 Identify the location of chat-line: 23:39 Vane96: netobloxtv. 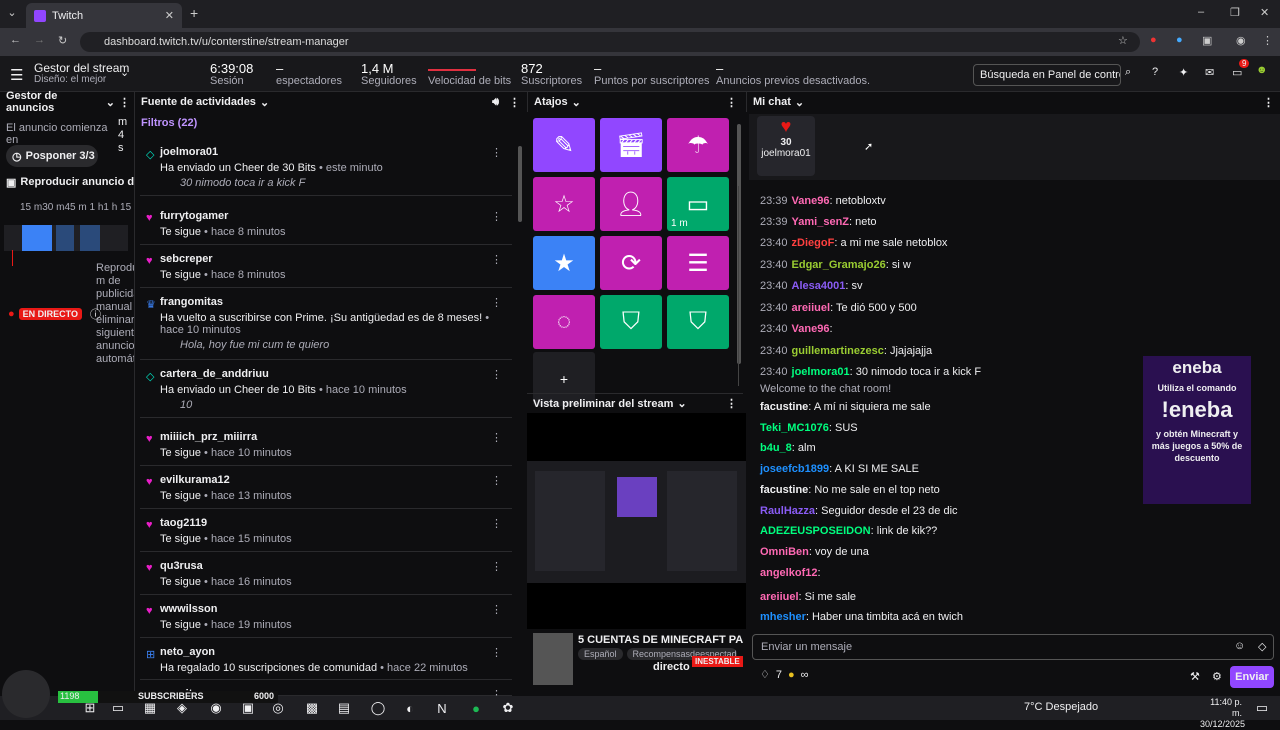
(823, 201).